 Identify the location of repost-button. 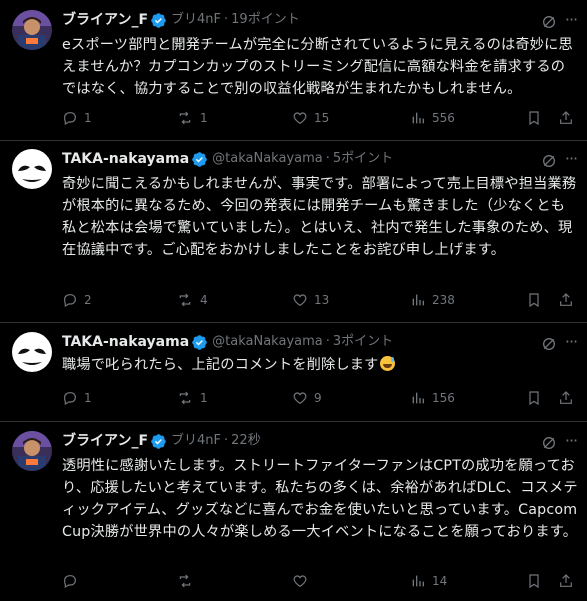
(188, 581).